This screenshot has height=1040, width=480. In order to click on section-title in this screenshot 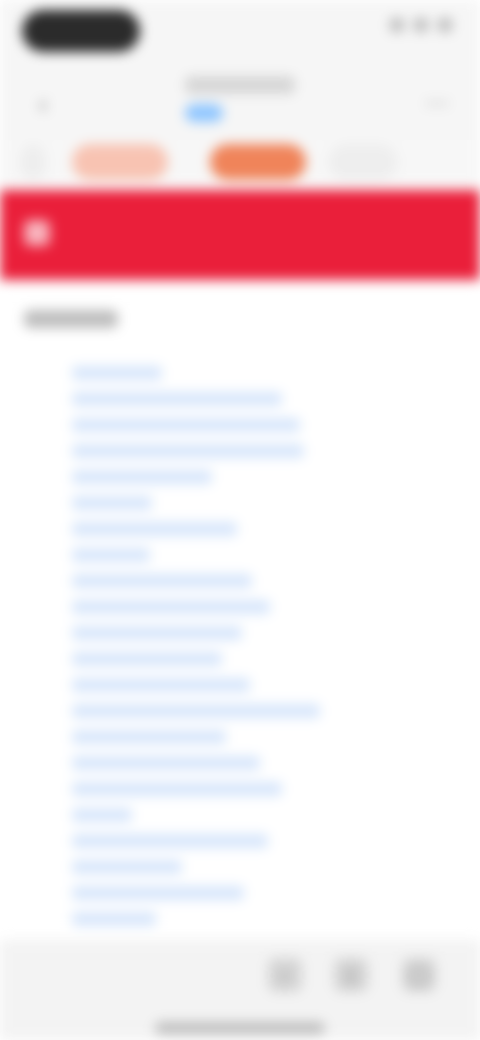, I will do `click(71, 319)`.